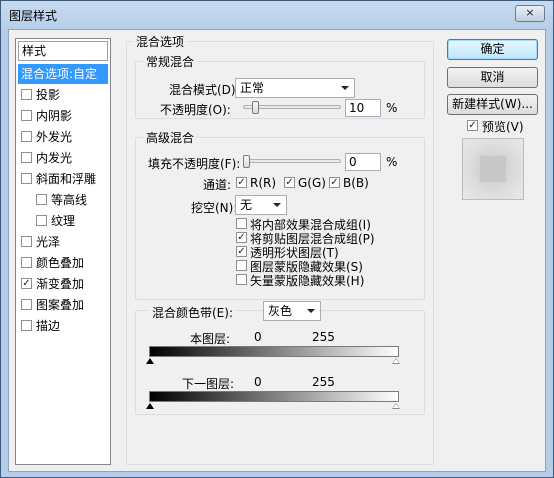  I want to click on opacity-slider-thumb, so click(256, 107).